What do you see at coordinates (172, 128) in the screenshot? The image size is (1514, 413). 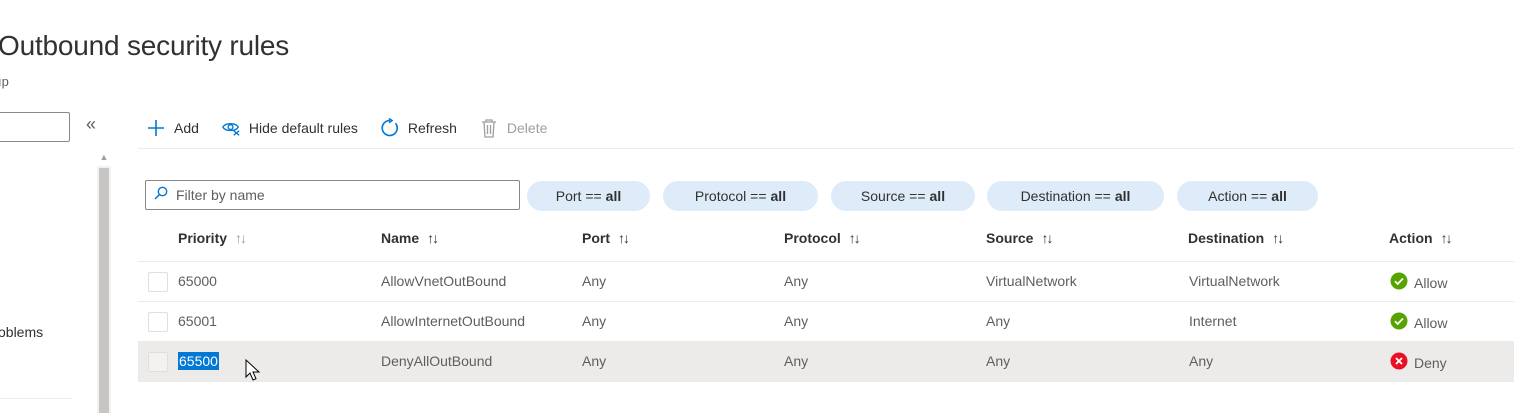 I see `add-button: Add` at bounding box center [172, 128].